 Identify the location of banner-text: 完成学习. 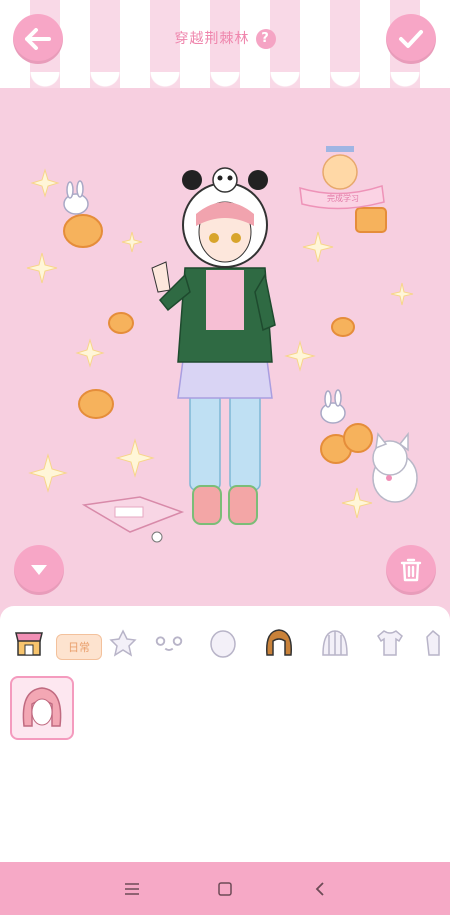
(343, 198).